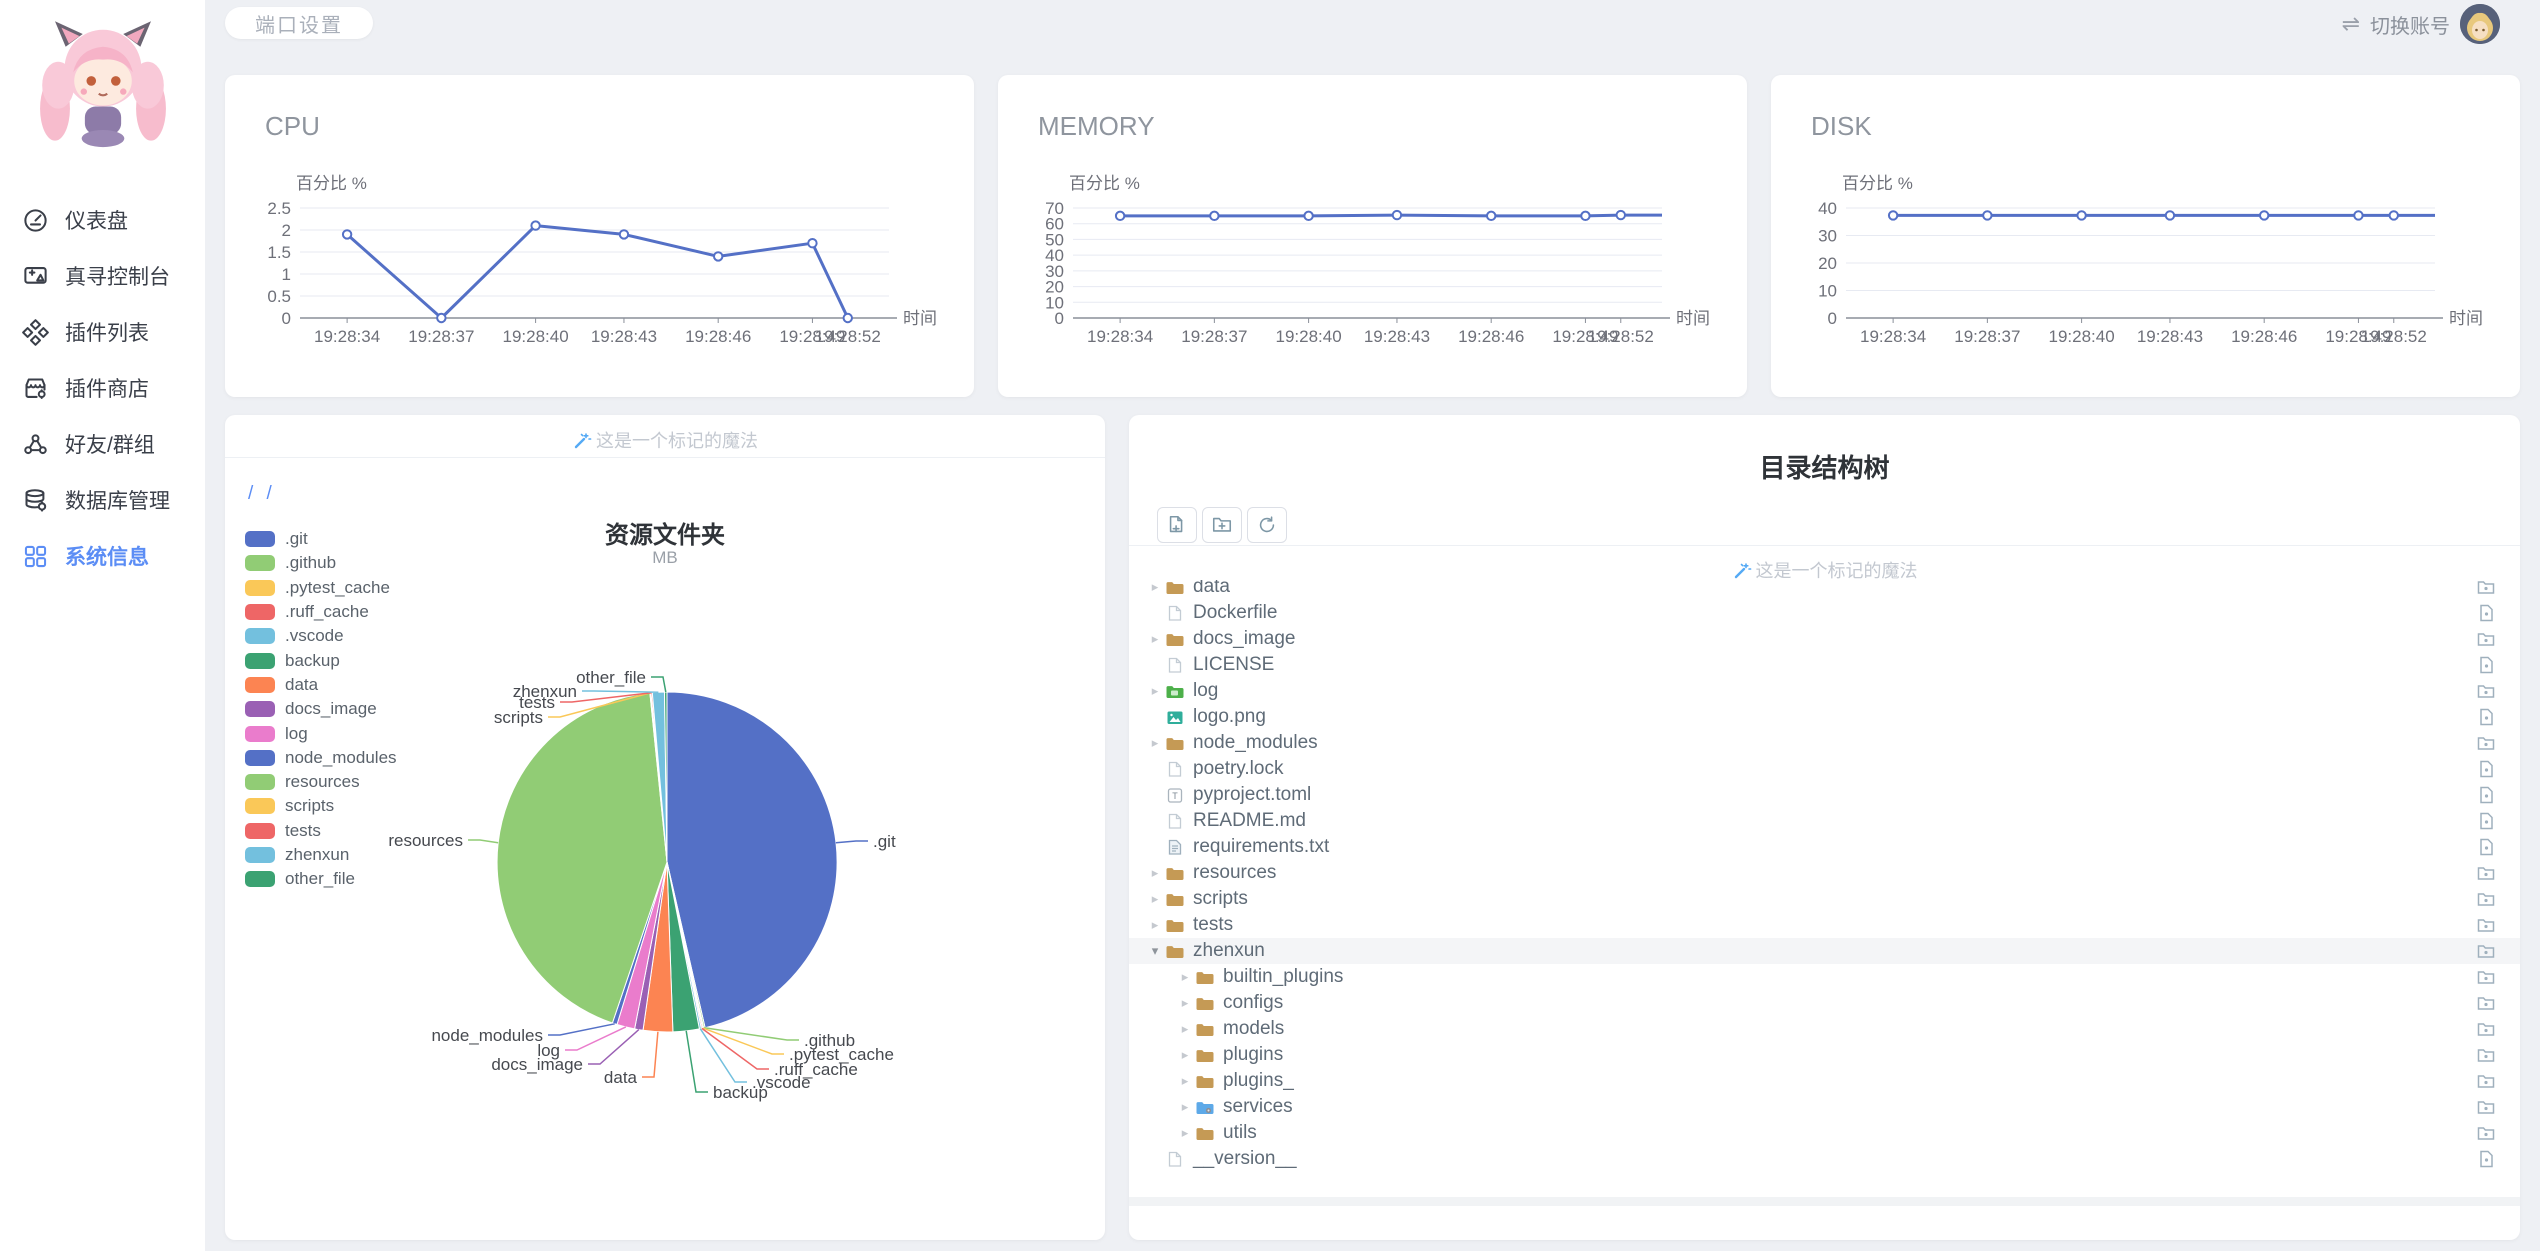  I want to click on svg-text: 70, so click(1054, 208).